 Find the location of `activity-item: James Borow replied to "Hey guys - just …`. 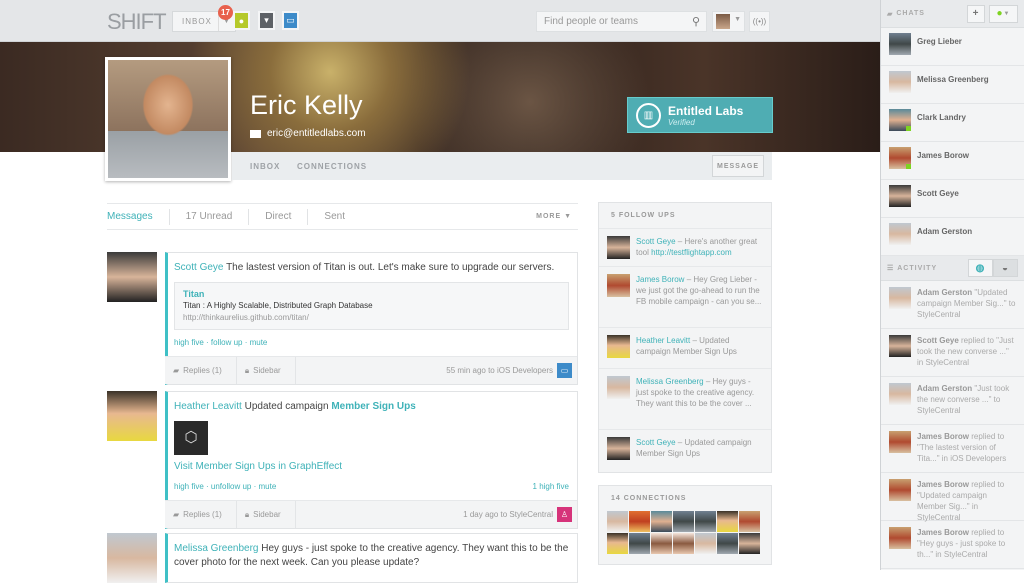

activity-item: James Borow replied to "Hey guys - just … is located at coordinates (952, 545).